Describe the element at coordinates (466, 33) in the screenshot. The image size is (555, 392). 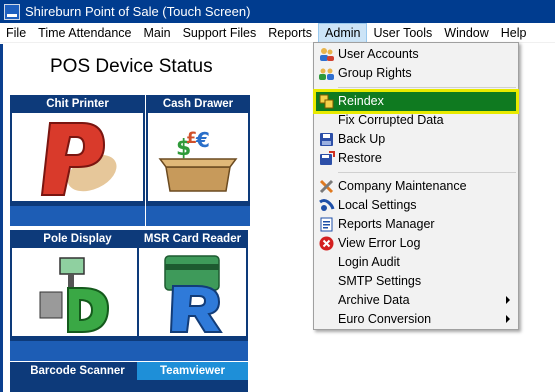
I see `menu-window: Window` at that location.